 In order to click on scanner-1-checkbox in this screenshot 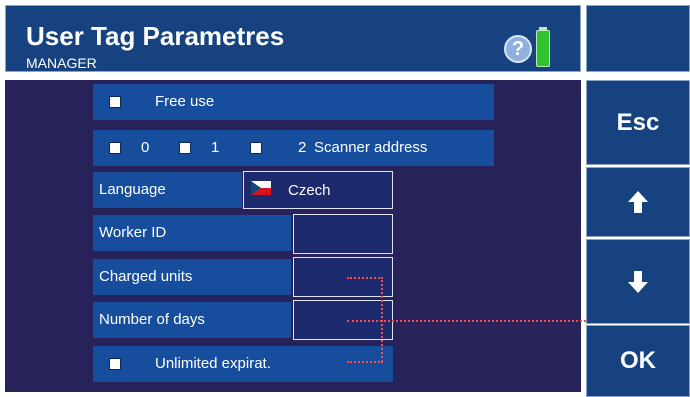, I will do `click(185, 148)`.